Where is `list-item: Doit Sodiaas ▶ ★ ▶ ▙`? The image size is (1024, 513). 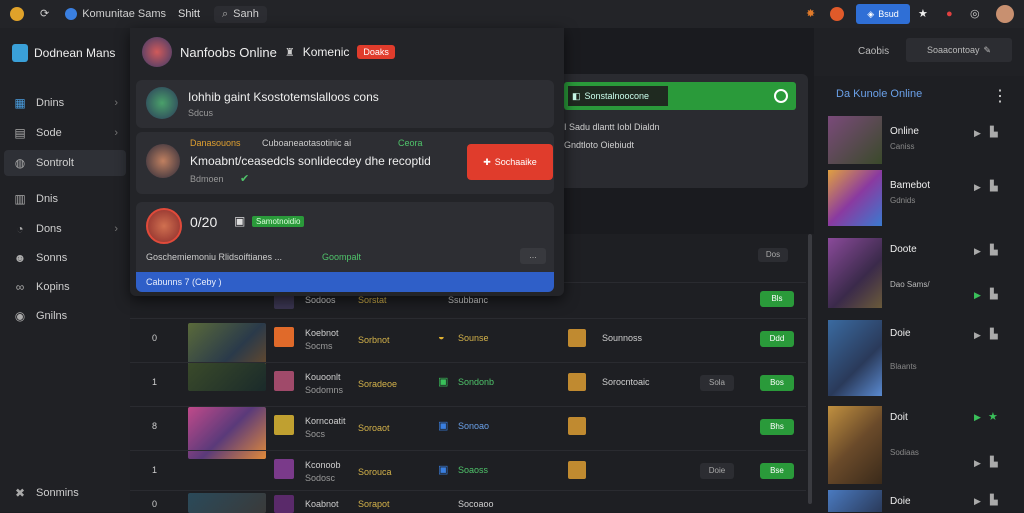
list-item: Doit Sodiaas ▶ ★ ▶ ▙ is located at coordinates (919, 444).